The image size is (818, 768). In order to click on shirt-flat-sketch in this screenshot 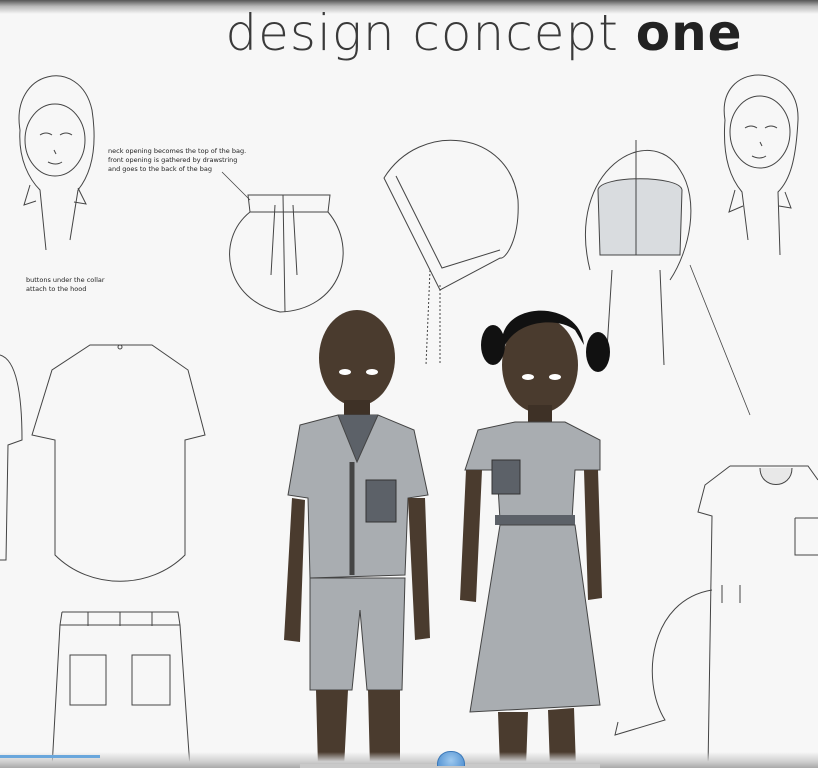, I will do `click(118, 463)`.